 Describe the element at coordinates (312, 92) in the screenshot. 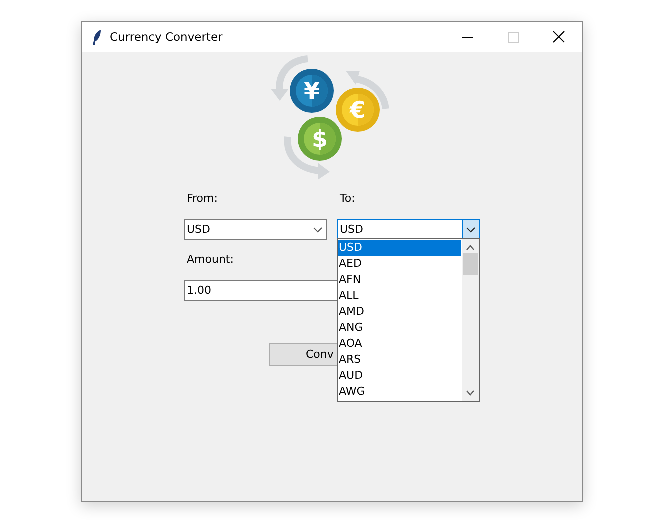

I see `currency-symbol: ¥` at that location.